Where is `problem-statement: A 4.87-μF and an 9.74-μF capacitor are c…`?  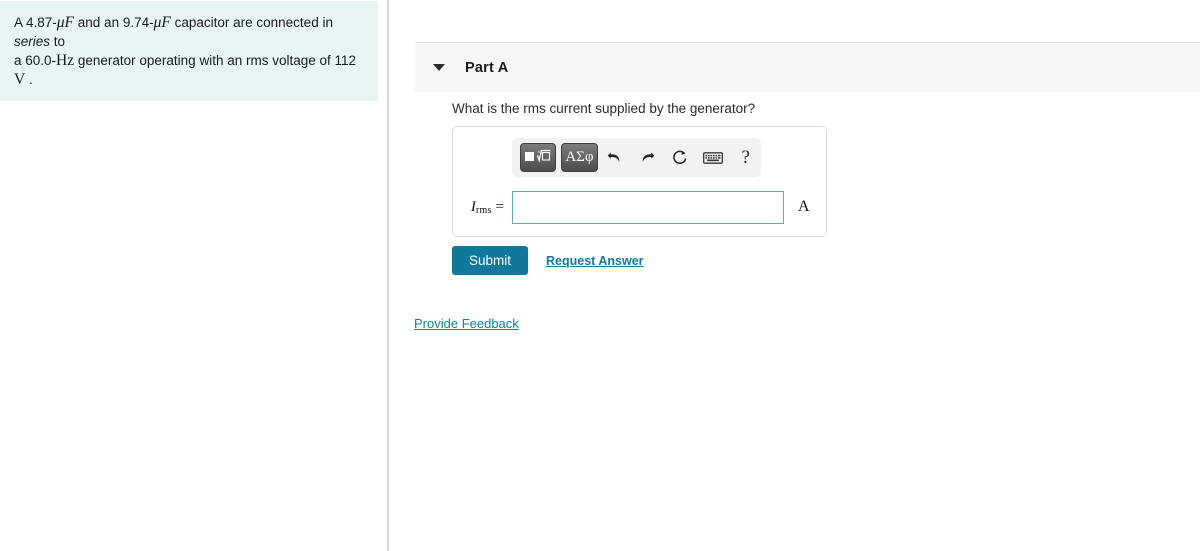 problem-statement: A 4.87-μF and an 9.74-μF capacitor are c… is located at coordinates (189, 51).